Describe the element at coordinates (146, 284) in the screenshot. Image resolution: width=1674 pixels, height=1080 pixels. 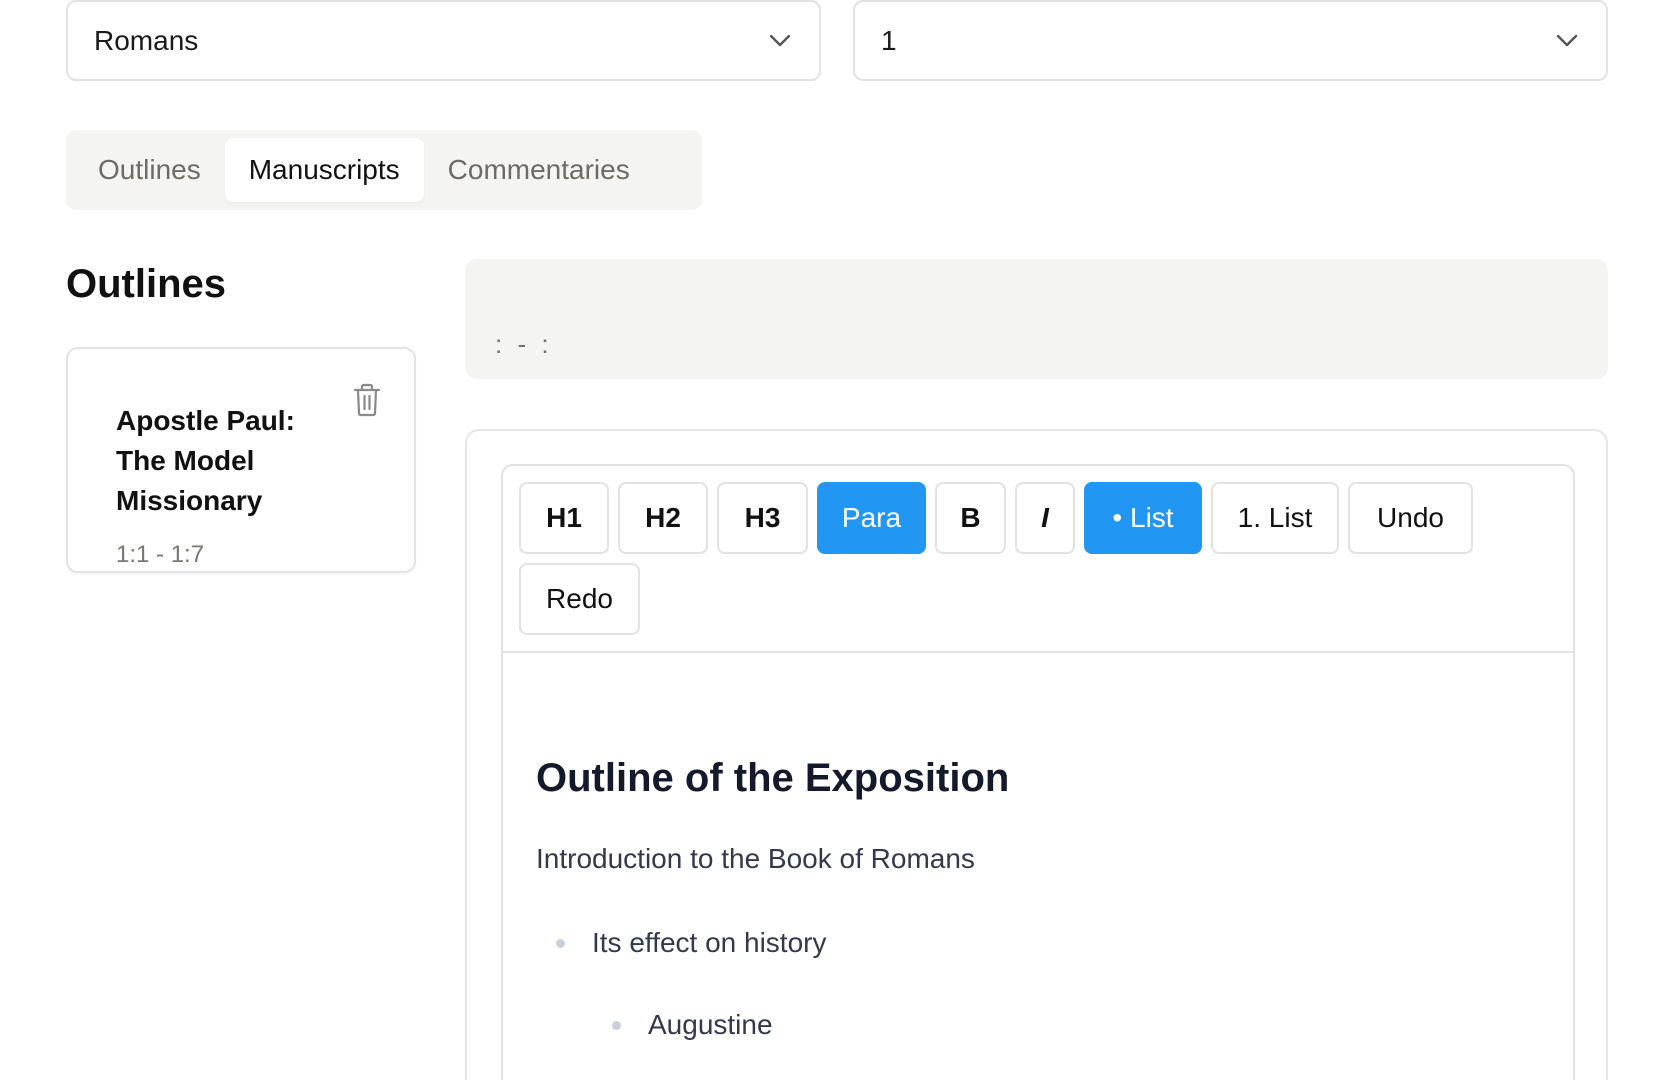
I see `outlines-heading: Outlines` at that location.